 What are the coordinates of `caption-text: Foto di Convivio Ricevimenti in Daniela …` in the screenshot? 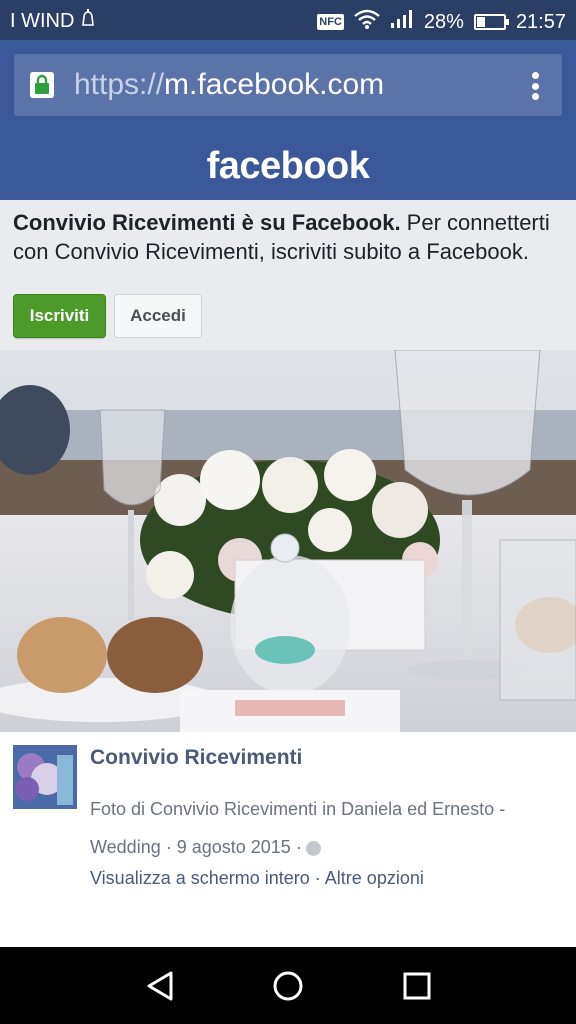 It's located at (298, 828).